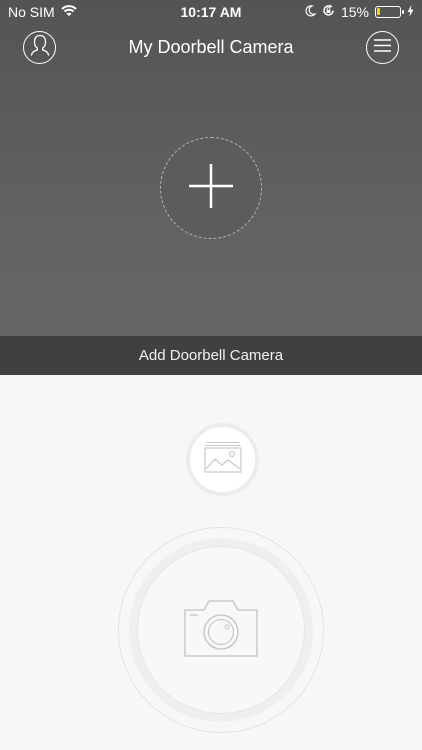 The image size is (422, 750). Describe the element at coordinates (328, 12) in the screenshot. I see `rotation-lock-icon` at that location.